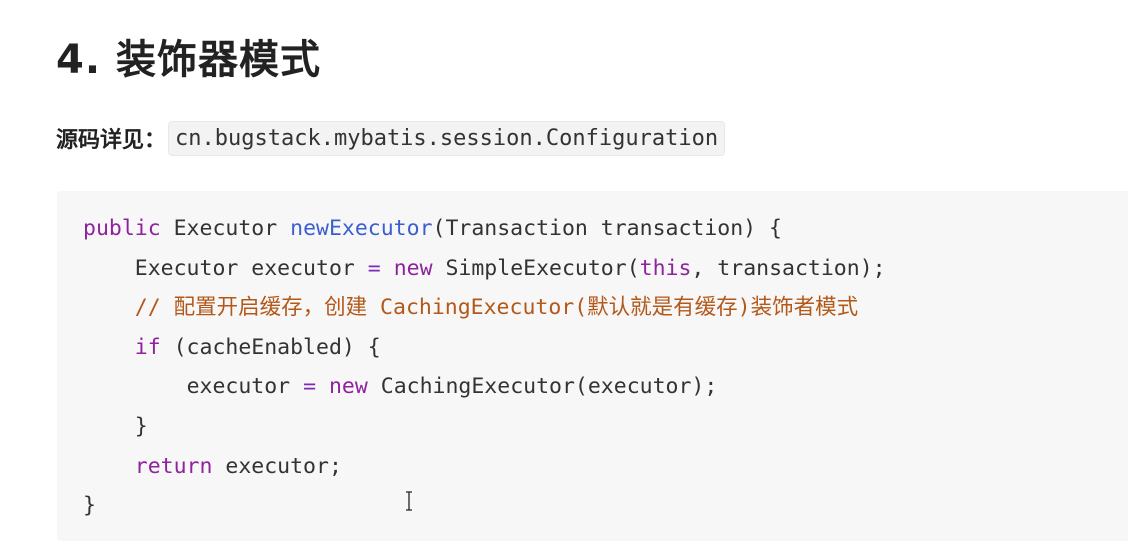 This screenshot has height=556, width=1128. I want to click on method-name: newExecutor, so click(361, 228).